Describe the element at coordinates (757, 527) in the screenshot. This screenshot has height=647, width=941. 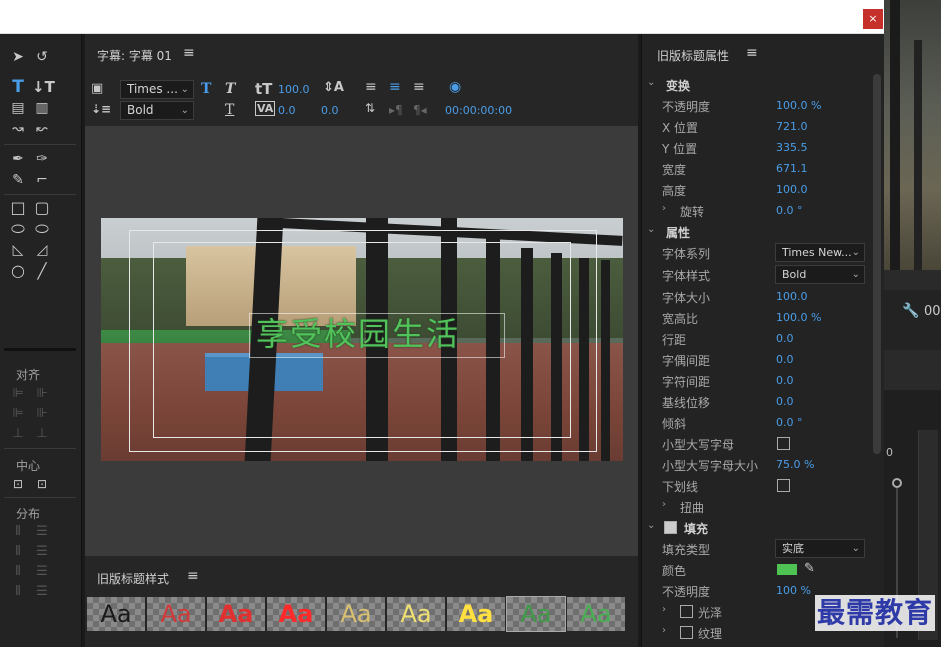
I see `fill-section: ⌄ 填充` at that location.